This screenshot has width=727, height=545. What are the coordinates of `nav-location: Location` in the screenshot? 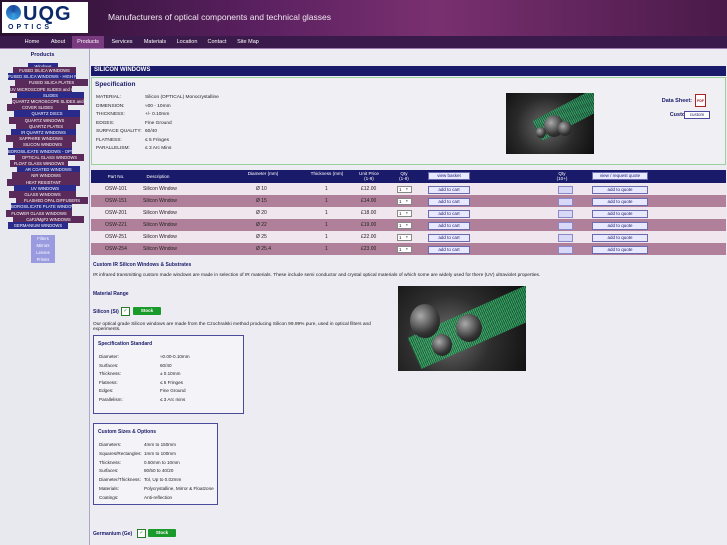 It's located at (187, 42).